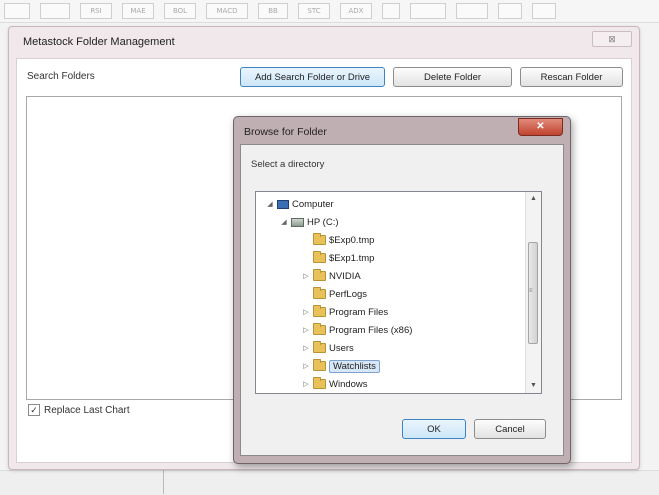 Image resolution: width=659 pixels, height=495 pixels. I want to click on search-folders-label: Search Folders, so click(61, 76).